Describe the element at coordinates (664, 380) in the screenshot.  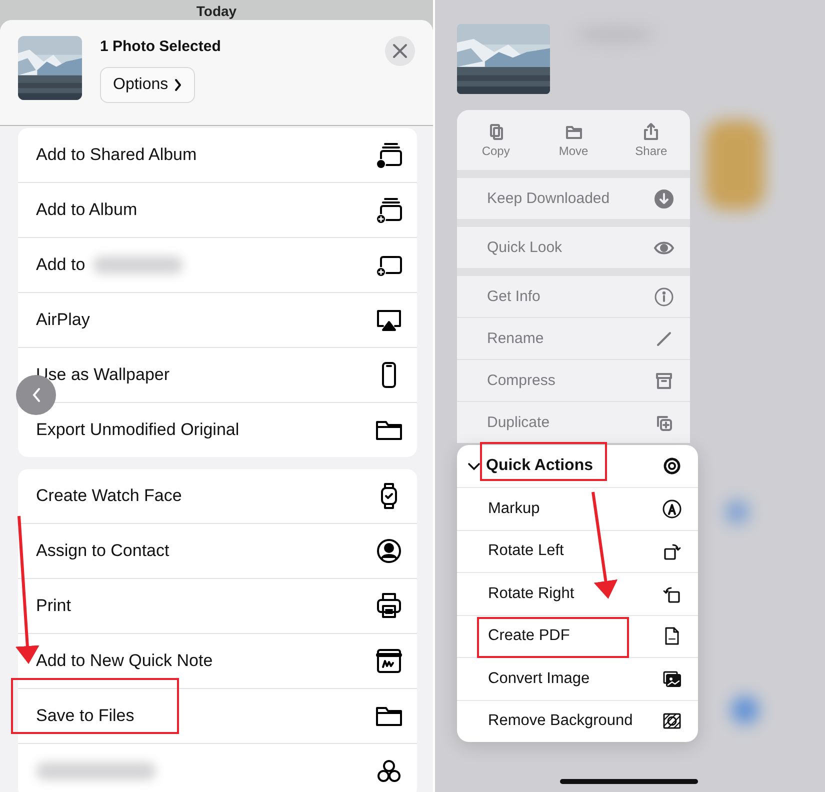
I see `archive-icon` at that location.